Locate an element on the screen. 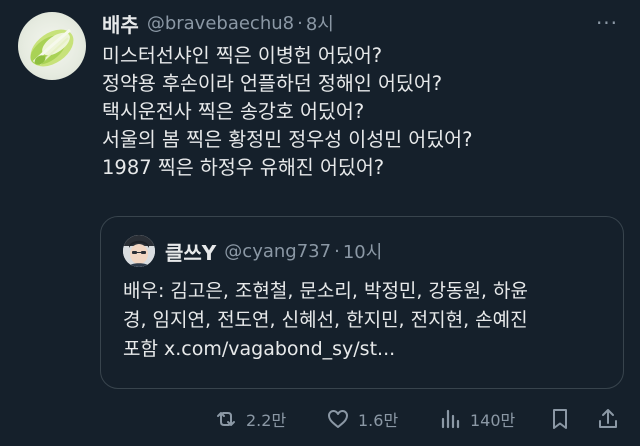 The image size is (640, 446). share-icon is located at coordinates (608, 418).